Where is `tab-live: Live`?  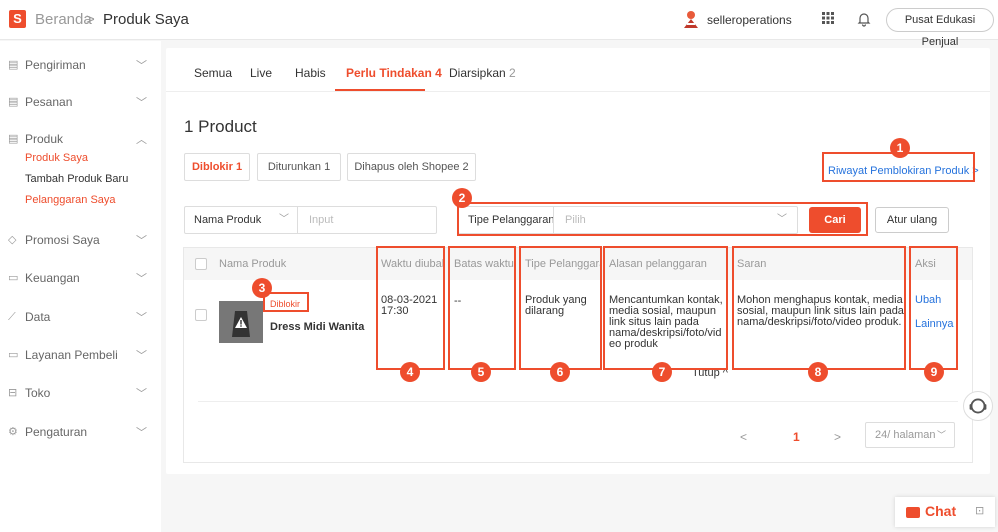
tab-live: Live is located at coordinates (261, 73).